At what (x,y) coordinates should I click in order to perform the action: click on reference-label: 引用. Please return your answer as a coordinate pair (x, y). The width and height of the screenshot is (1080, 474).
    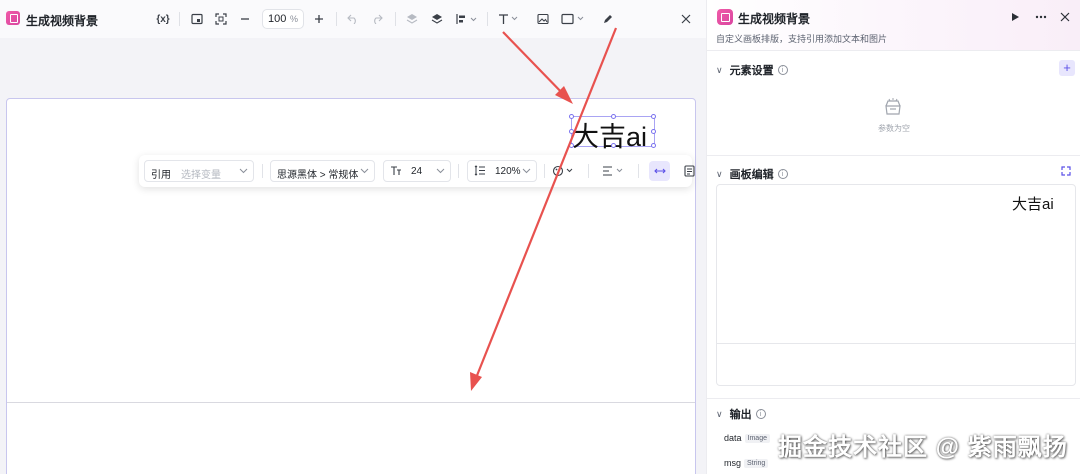
    Looking at the image, I should click on (161, 175).